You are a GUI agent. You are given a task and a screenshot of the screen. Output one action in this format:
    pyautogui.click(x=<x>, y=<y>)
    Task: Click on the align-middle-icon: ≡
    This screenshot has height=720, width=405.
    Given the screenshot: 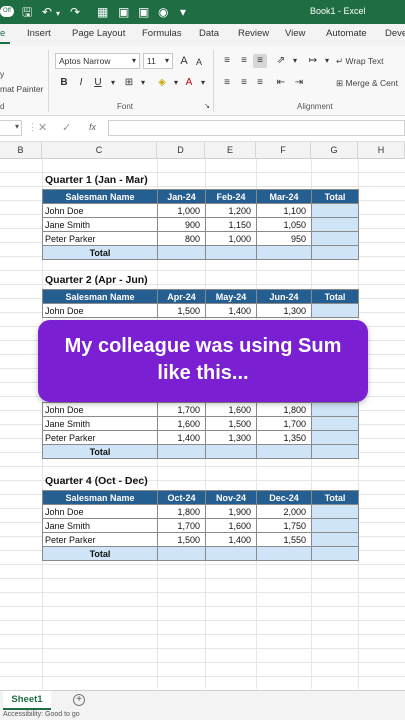 What is the action you would take?
    pyautogui.click(x=244, y=61)
    